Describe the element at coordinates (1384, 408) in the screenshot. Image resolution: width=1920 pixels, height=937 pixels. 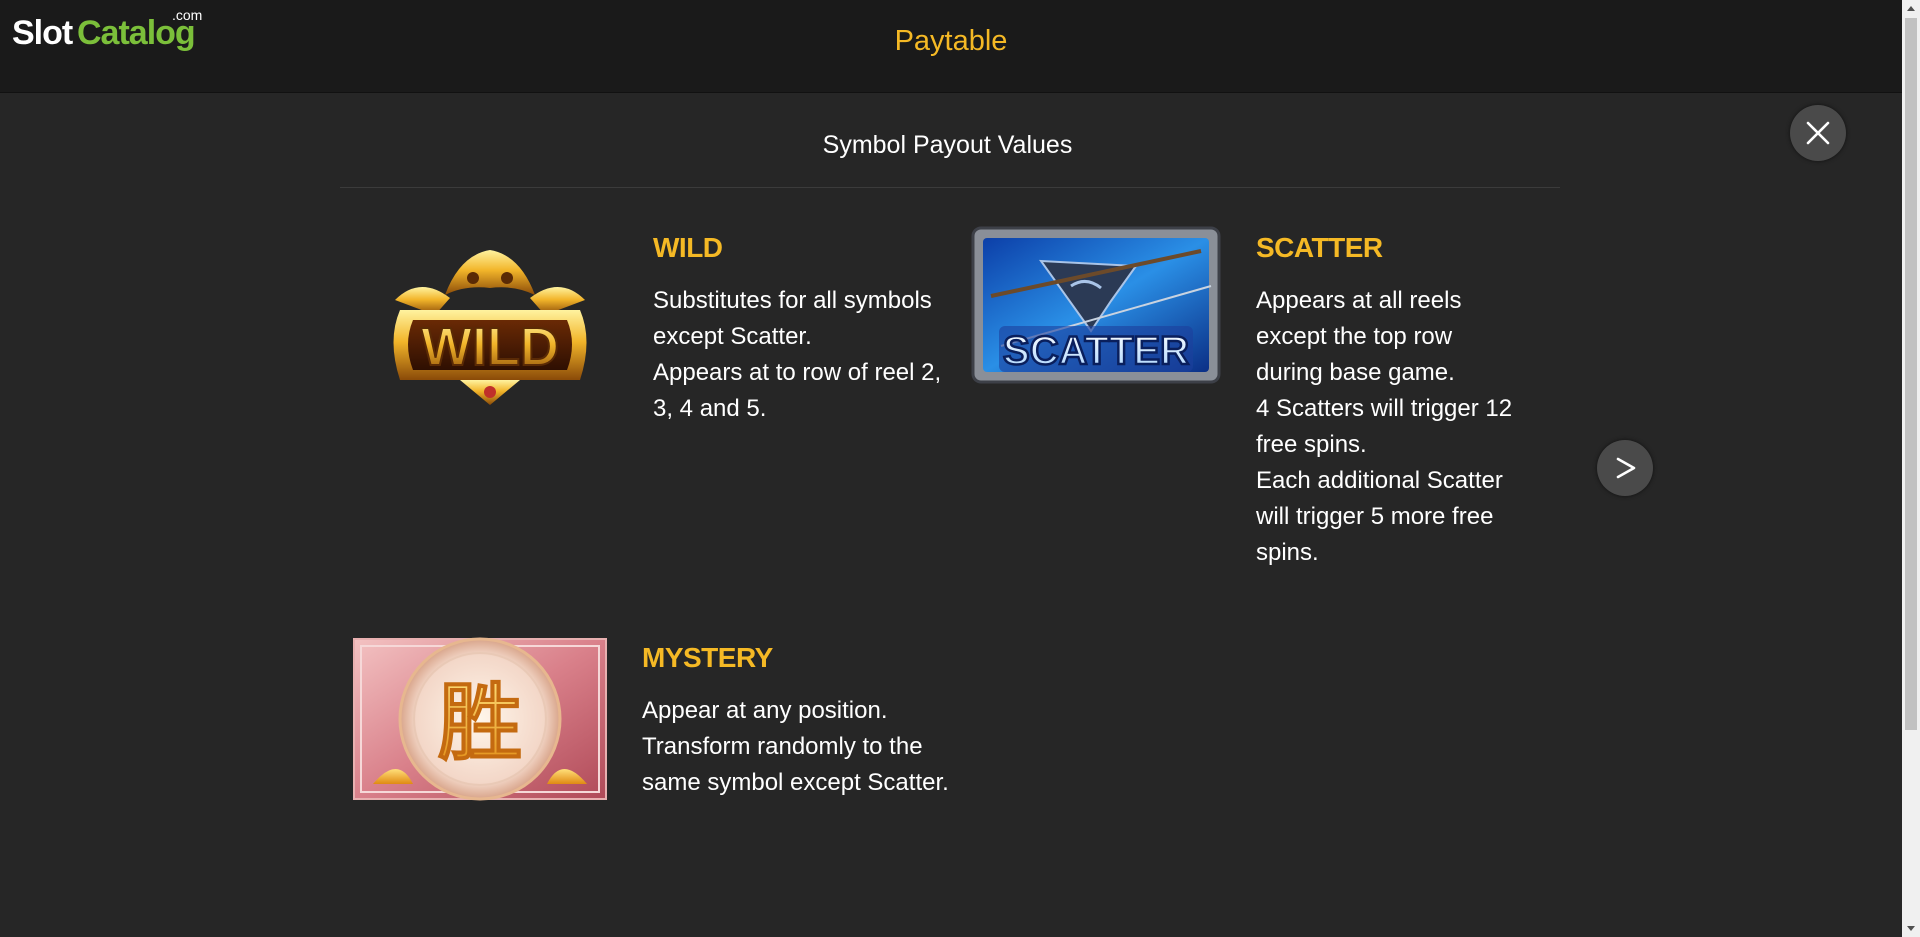
I see `scatter-desc-line: 4 Scatters will trigger 12` at that location.